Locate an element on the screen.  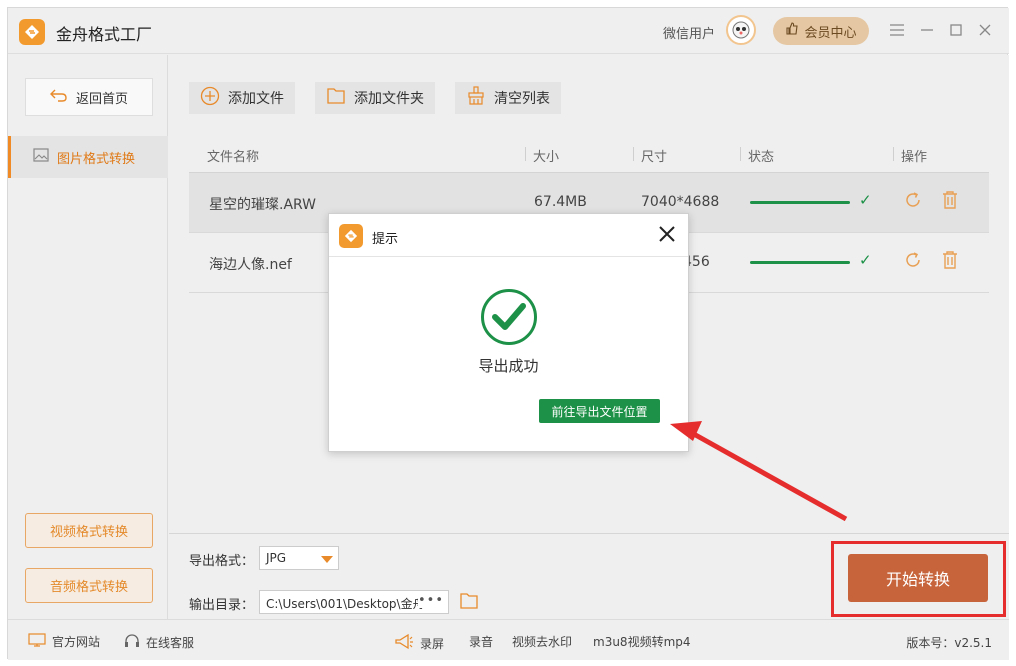
home-button-label: 返回首页 is located at coordinates (101, 99).